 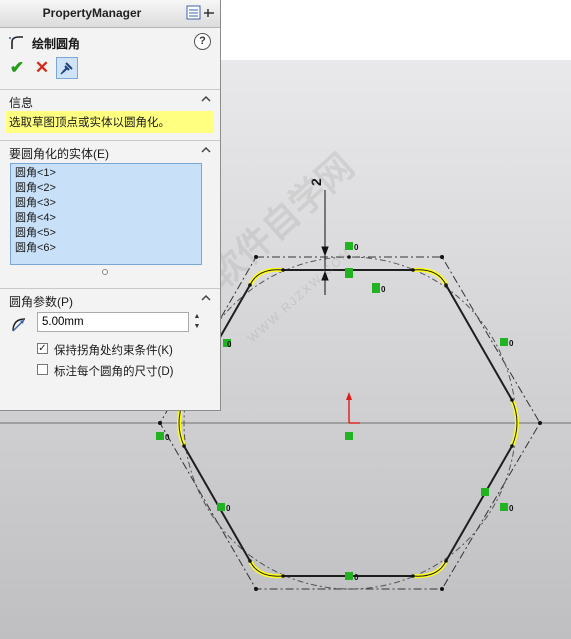 What do you see at coordinates (110, 99) in the screenshot?
I see `info-group-header: 信息` at bounding box center [110, 99].